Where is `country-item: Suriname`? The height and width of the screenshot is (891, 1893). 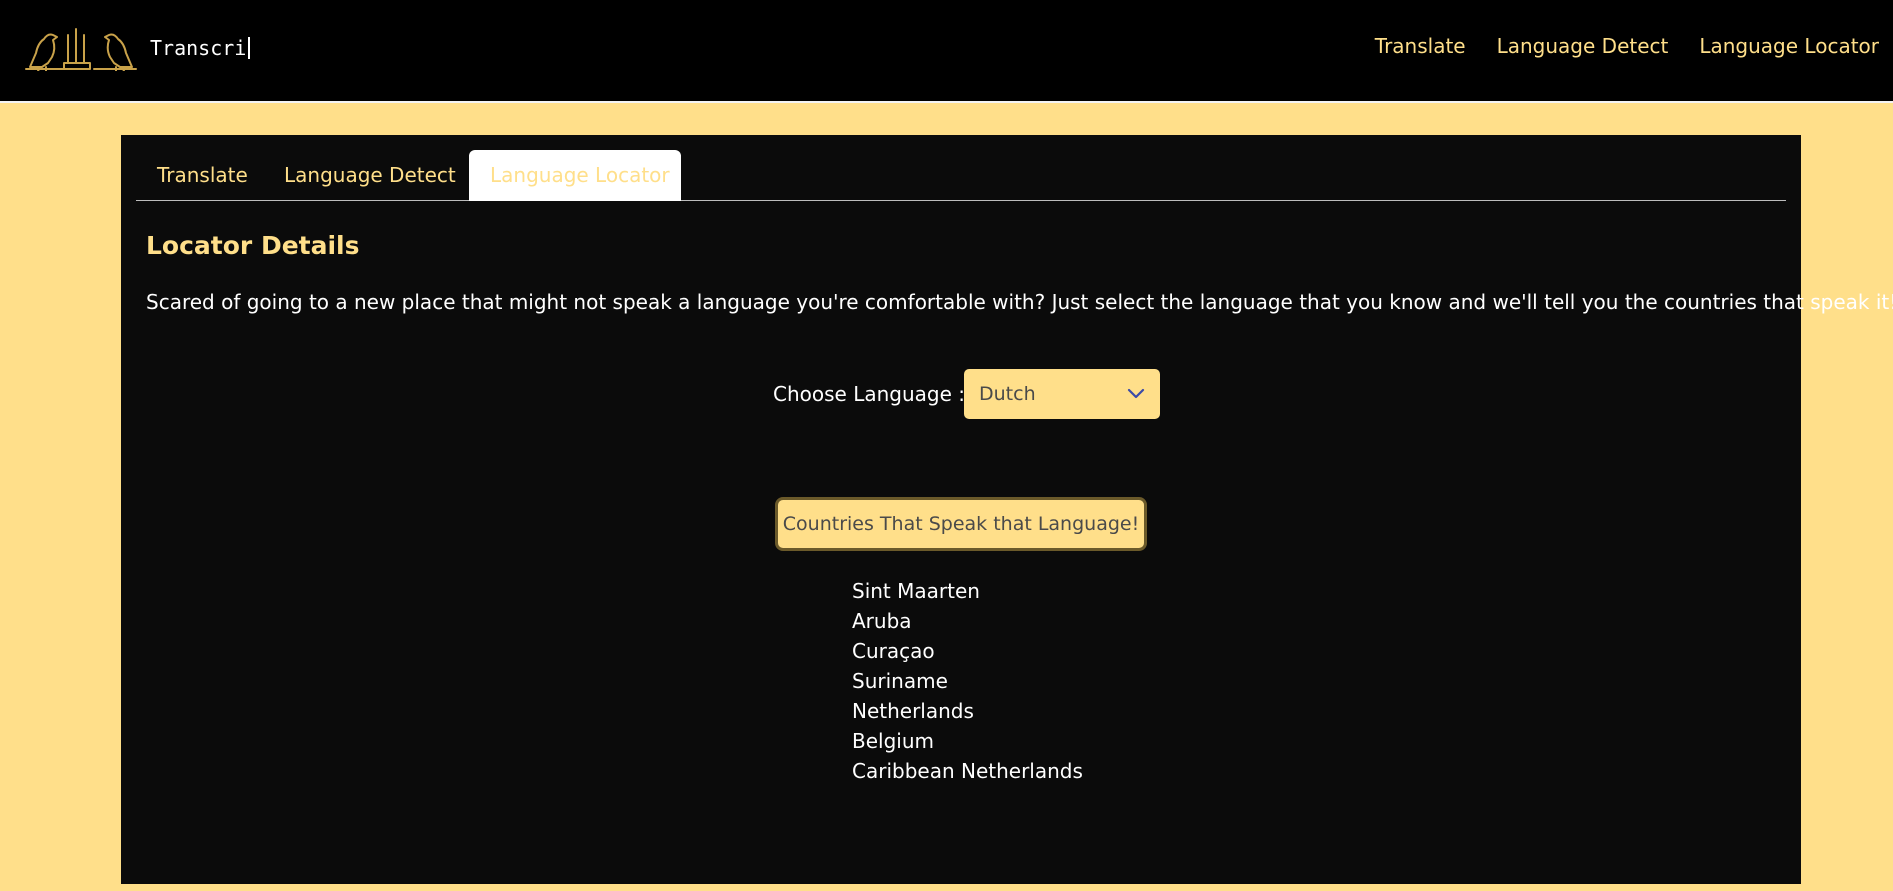
country-item: Suriname is located at coordinates (900, 681).